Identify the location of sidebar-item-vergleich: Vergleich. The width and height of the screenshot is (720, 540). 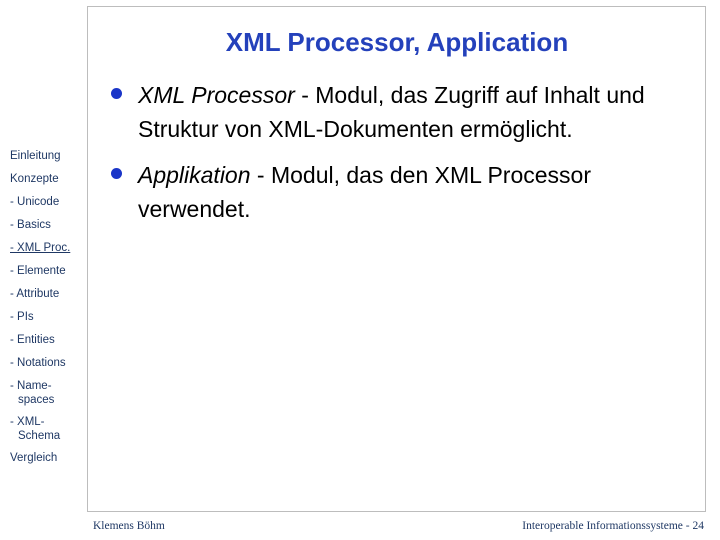
(43, 463).